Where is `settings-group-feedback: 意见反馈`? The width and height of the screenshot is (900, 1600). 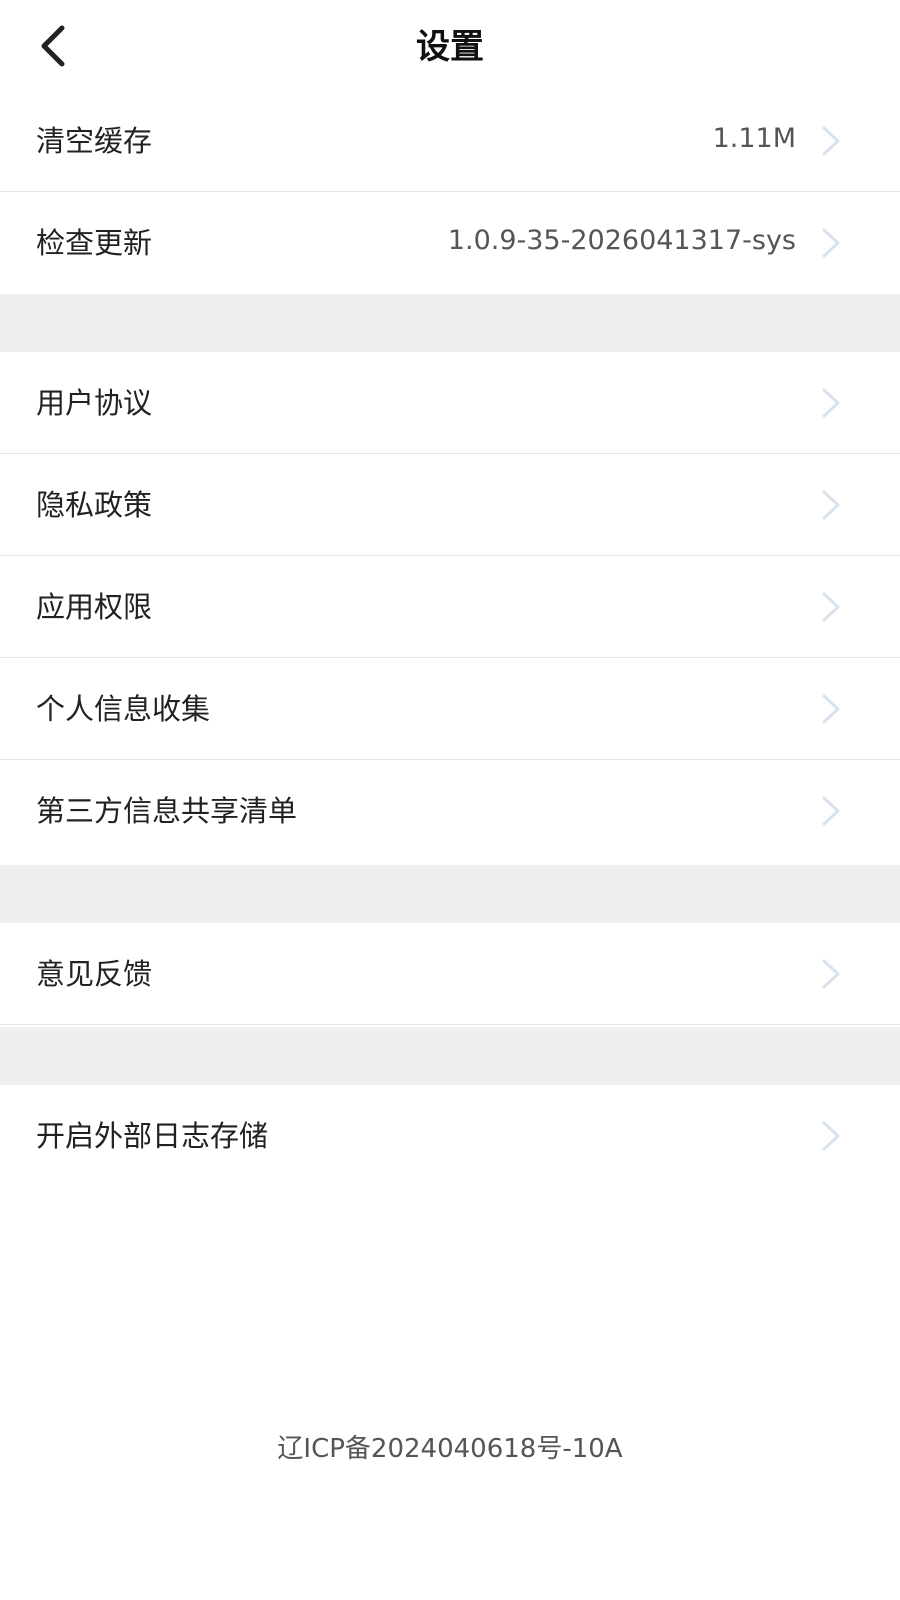
settings-group-feedback: 意见反馈 is located at coordinates (450, 974).